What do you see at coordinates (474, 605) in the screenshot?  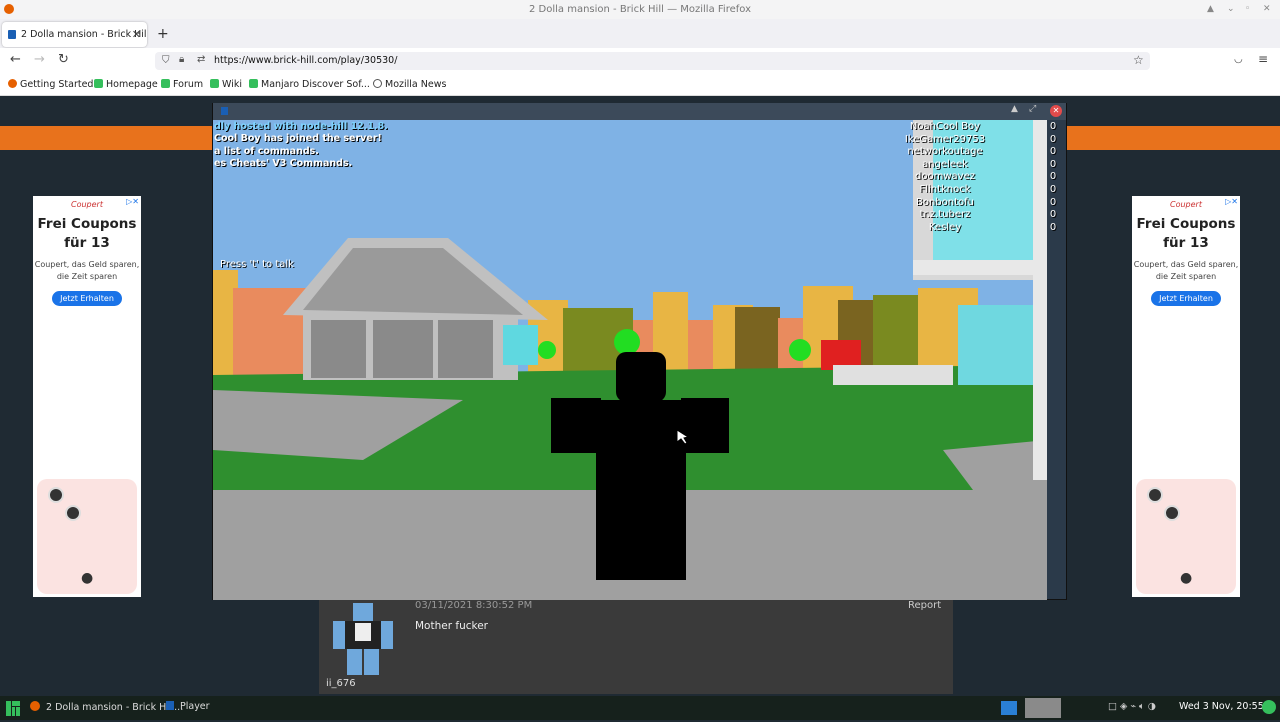 I see `comment-date: 03/11/2021 8:30:52 PM` at bounding box center [474, 605].